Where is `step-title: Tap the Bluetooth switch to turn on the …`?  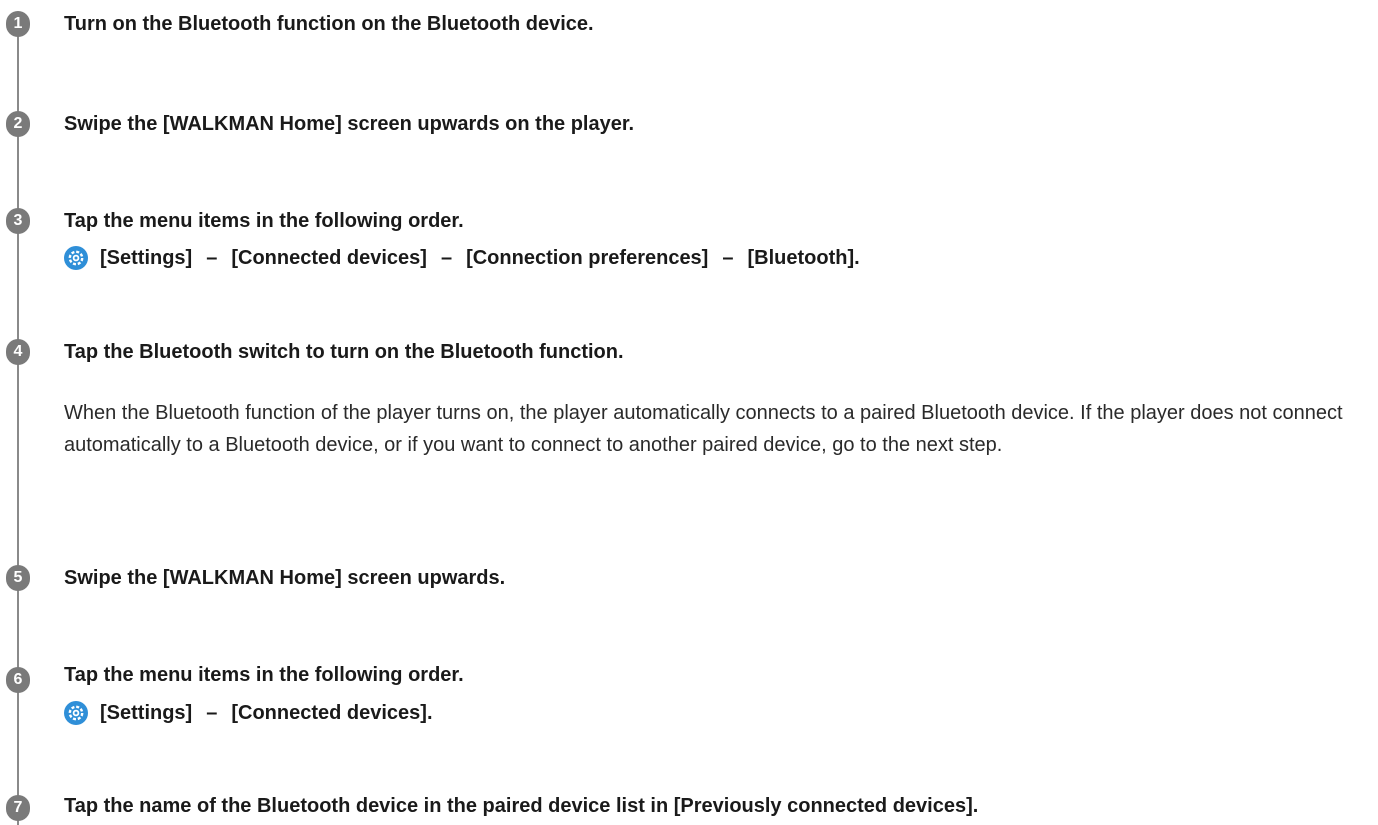
step-title: Tap the Bluetooth switch to turn on the … is located at coordinates (344, 352).